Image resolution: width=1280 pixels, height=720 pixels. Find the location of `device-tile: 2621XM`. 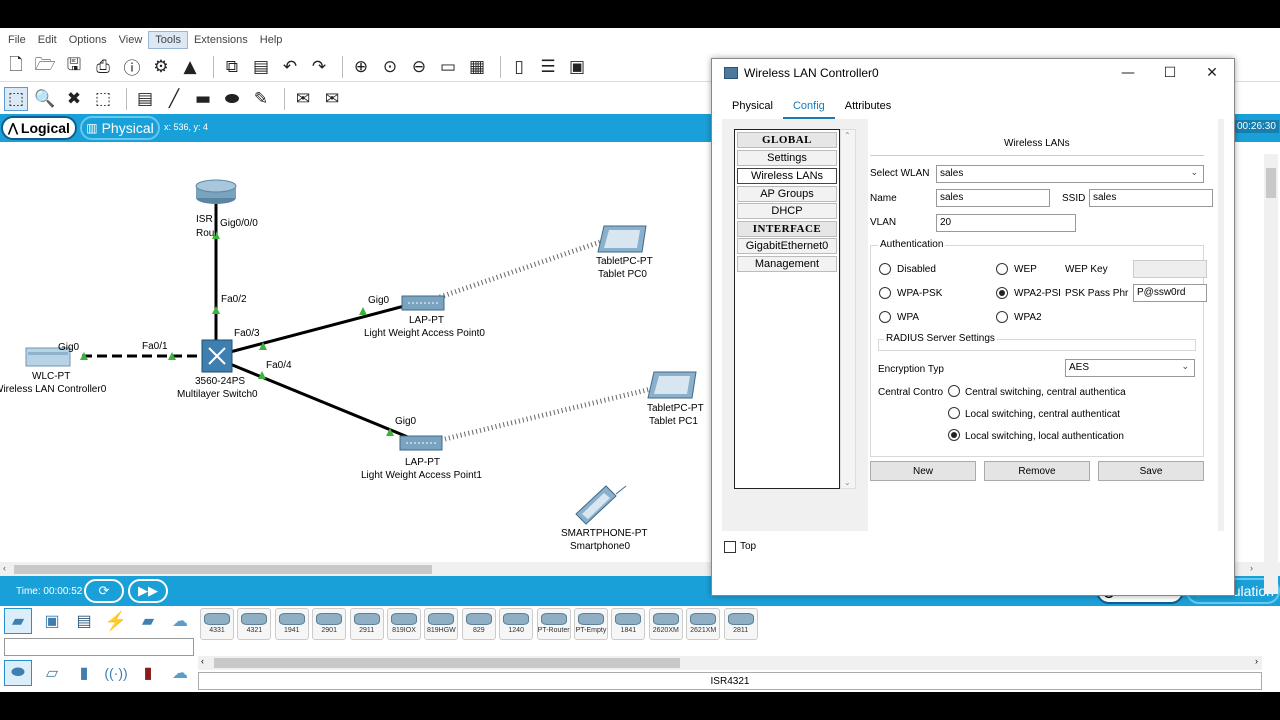

device-tile: 2621XM is located at coordinates (703, 624).